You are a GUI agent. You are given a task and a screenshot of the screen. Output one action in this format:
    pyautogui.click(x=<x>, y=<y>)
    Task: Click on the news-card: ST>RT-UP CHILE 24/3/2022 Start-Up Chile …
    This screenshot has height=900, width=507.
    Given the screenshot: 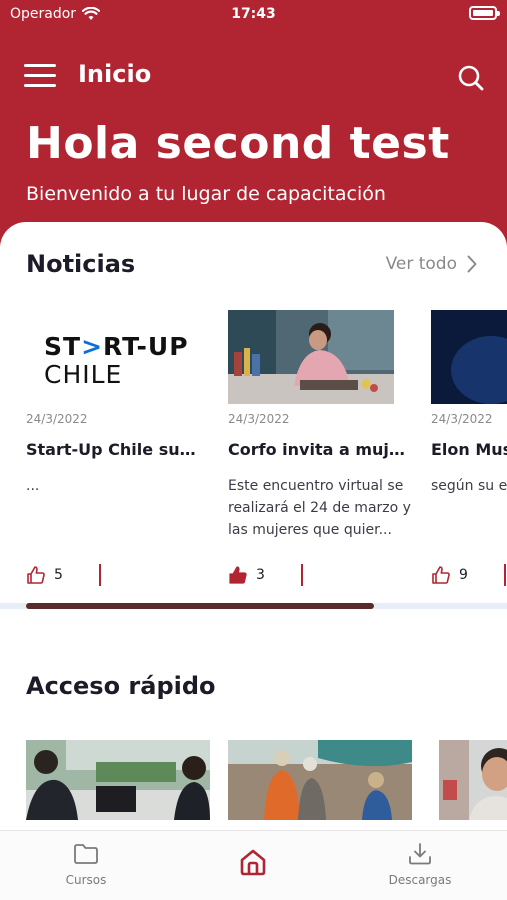 What is the action you would take?
    pyautogui.click(x=126, y=450)
    